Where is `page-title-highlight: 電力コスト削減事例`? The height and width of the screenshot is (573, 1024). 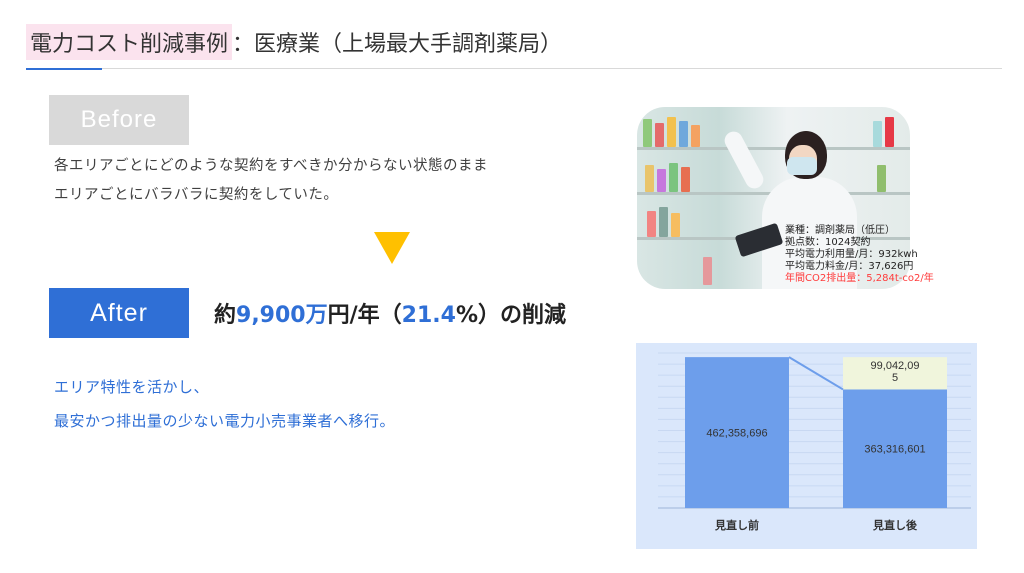 page-title-highlight: 電力コスト削減事例 is located at coordinates (129, 42).